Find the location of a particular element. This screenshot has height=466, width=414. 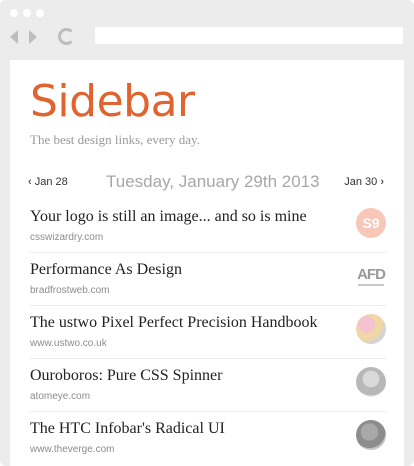

next-day-link: Jan 30 › is located at coordinates (364, 182).